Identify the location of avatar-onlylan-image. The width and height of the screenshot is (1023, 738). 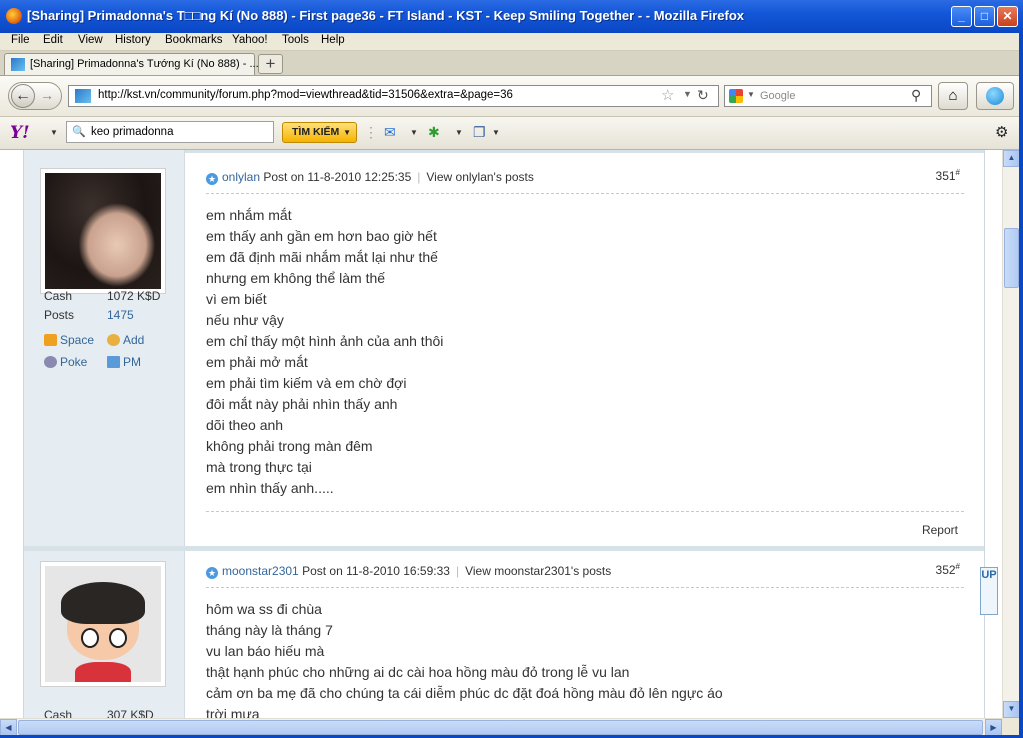
(103, 231).